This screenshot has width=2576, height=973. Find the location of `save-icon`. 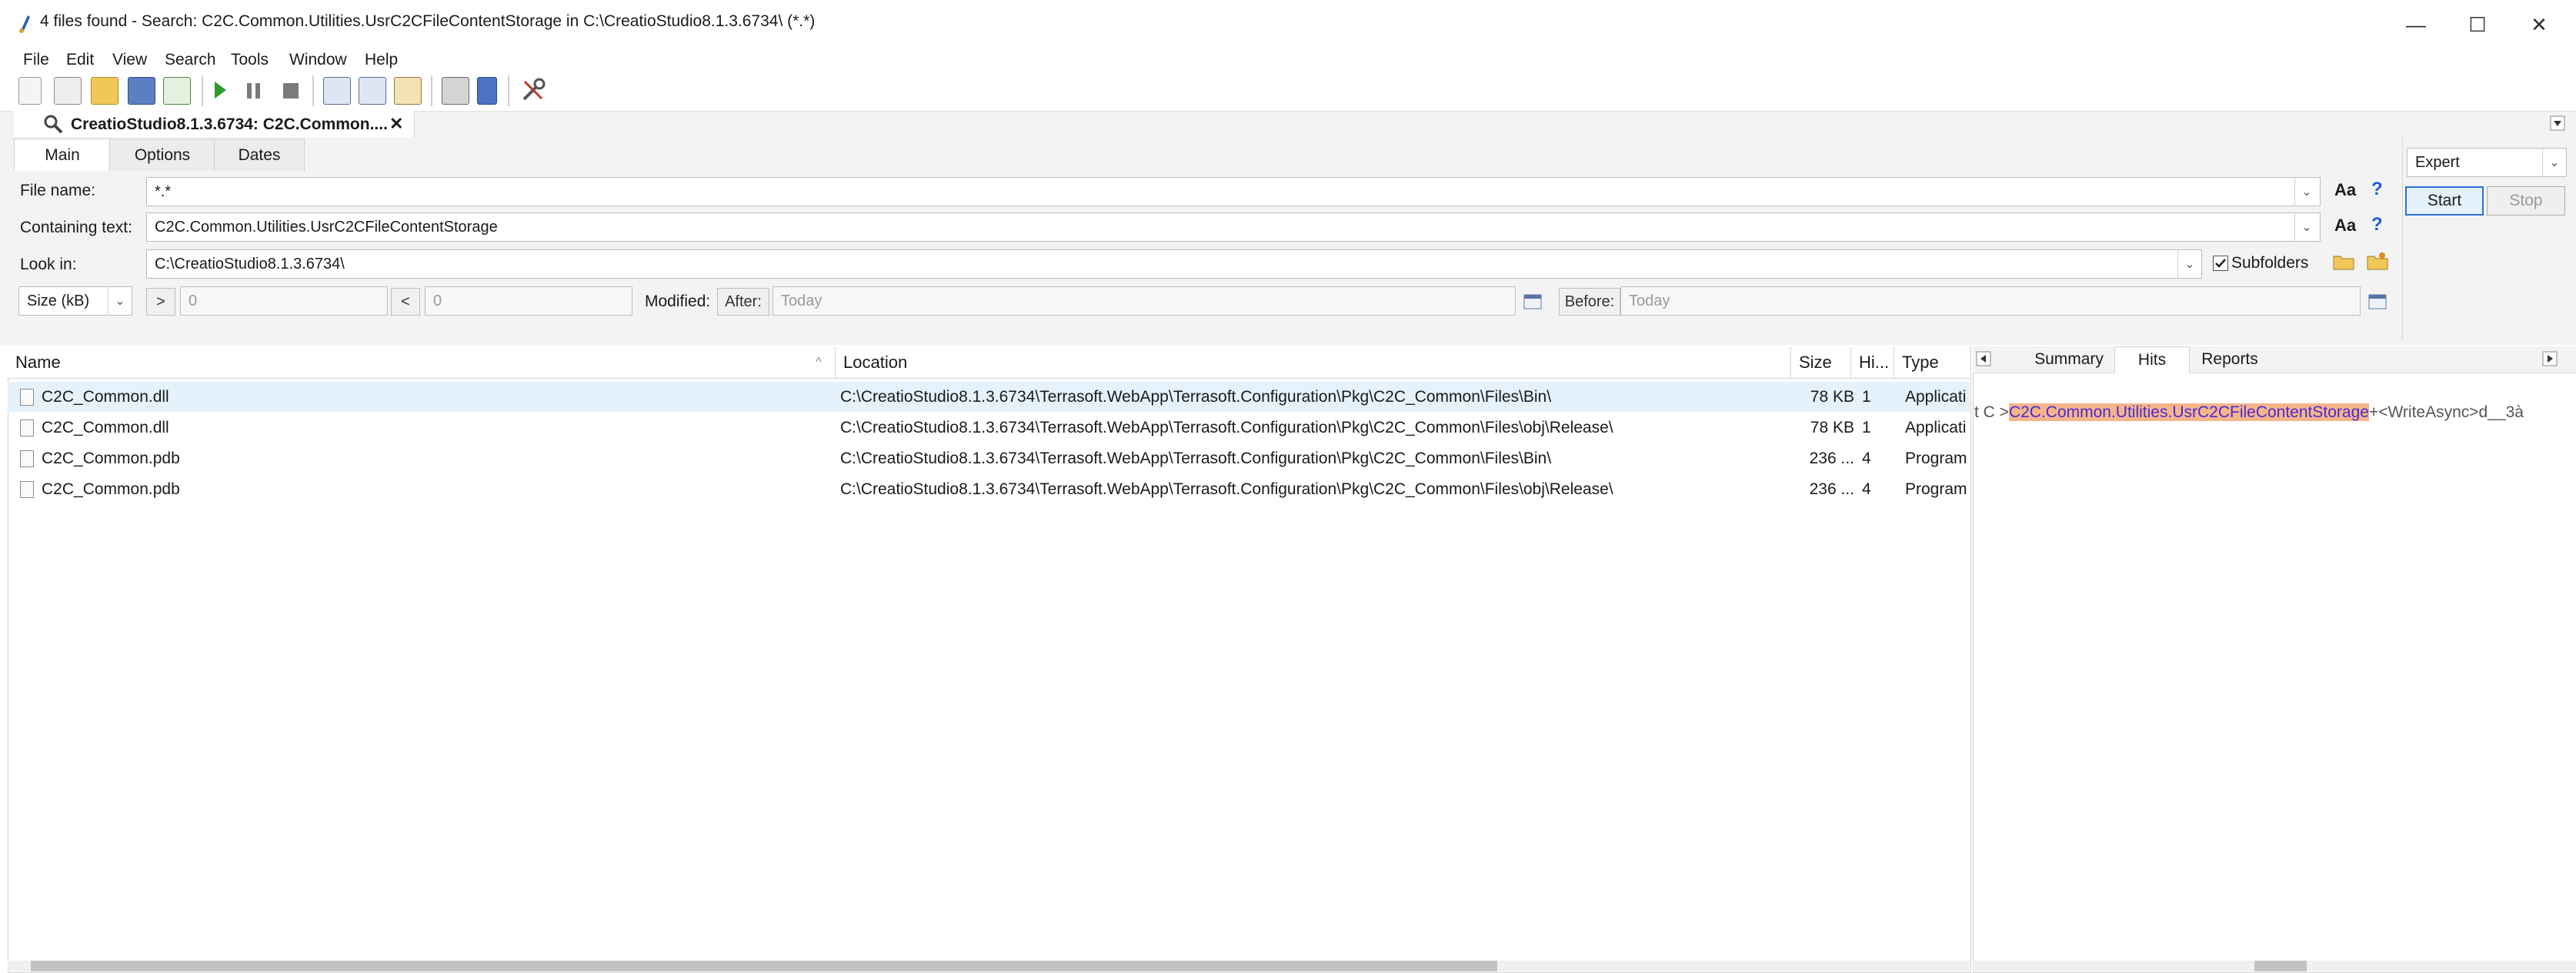

save-icon is located at coordinates (142, 91).